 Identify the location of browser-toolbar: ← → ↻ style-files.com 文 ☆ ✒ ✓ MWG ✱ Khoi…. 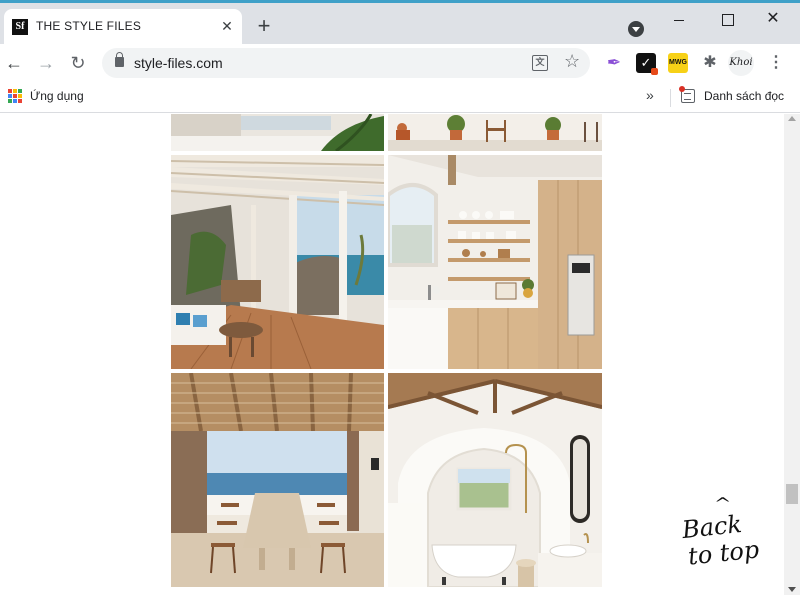
(400, 63).